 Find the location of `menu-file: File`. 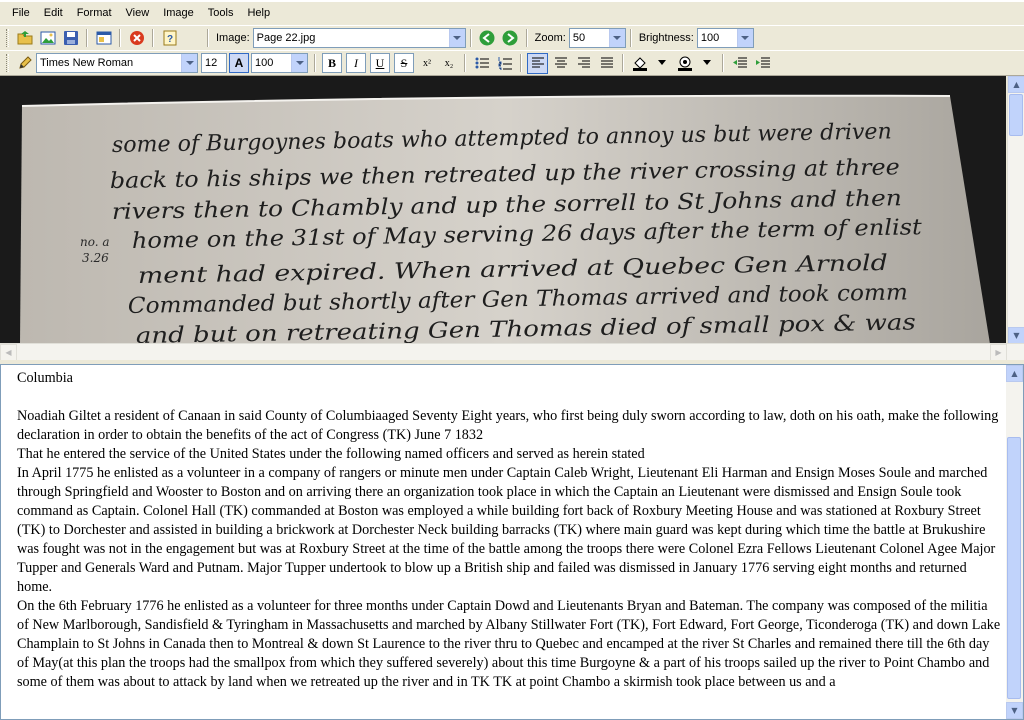

menu-file: File is located at coordinates (21, 13).